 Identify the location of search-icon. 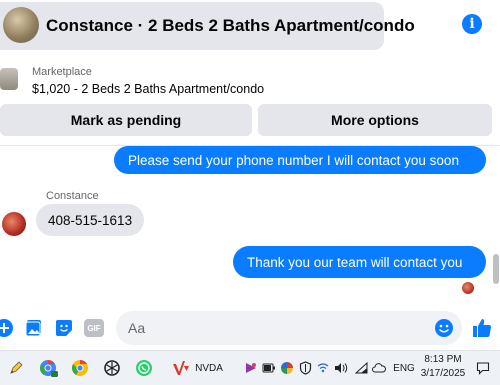
(16, 368).